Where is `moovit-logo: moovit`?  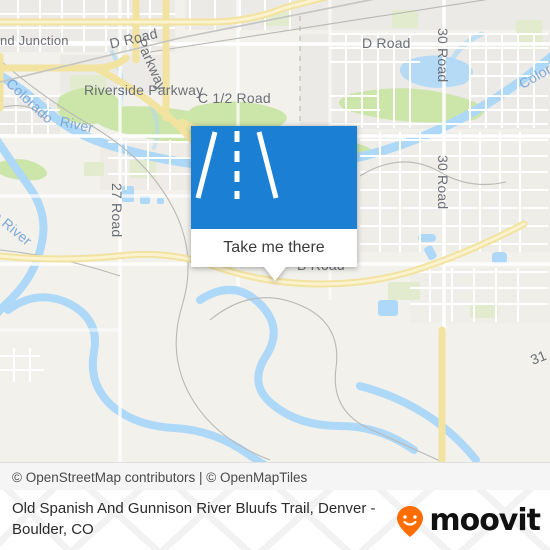
moovit-logo: moovit is located at coordinates (467, 520).